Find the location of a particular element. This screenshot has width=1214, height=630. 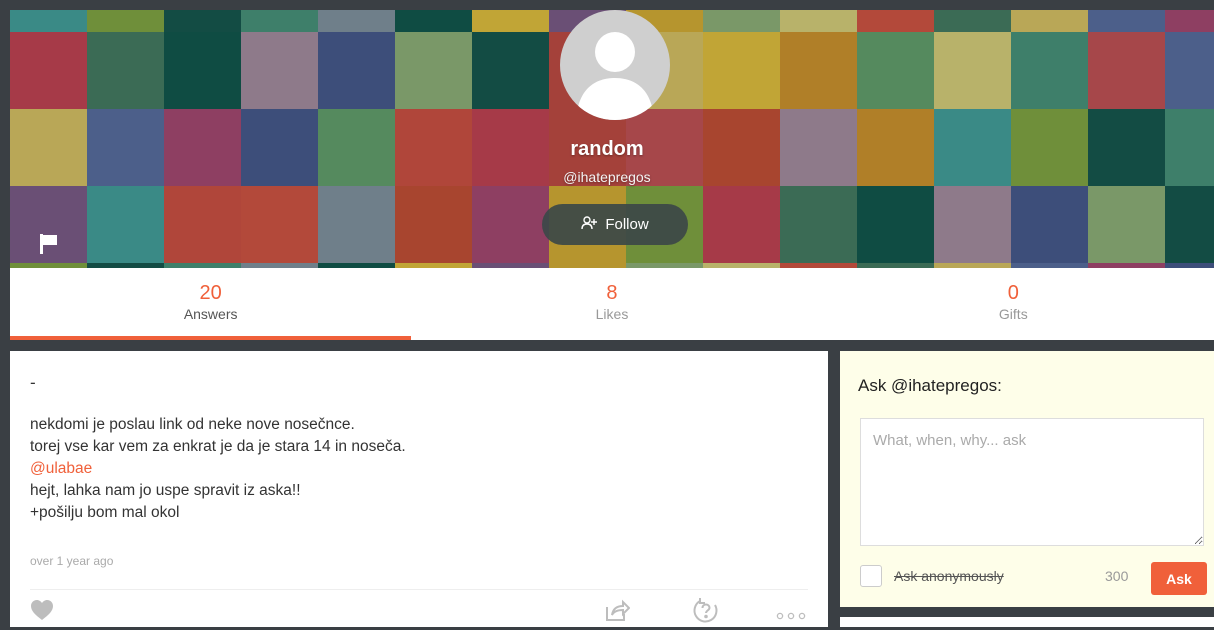

flag-icon is located at coordinates (50, 246).